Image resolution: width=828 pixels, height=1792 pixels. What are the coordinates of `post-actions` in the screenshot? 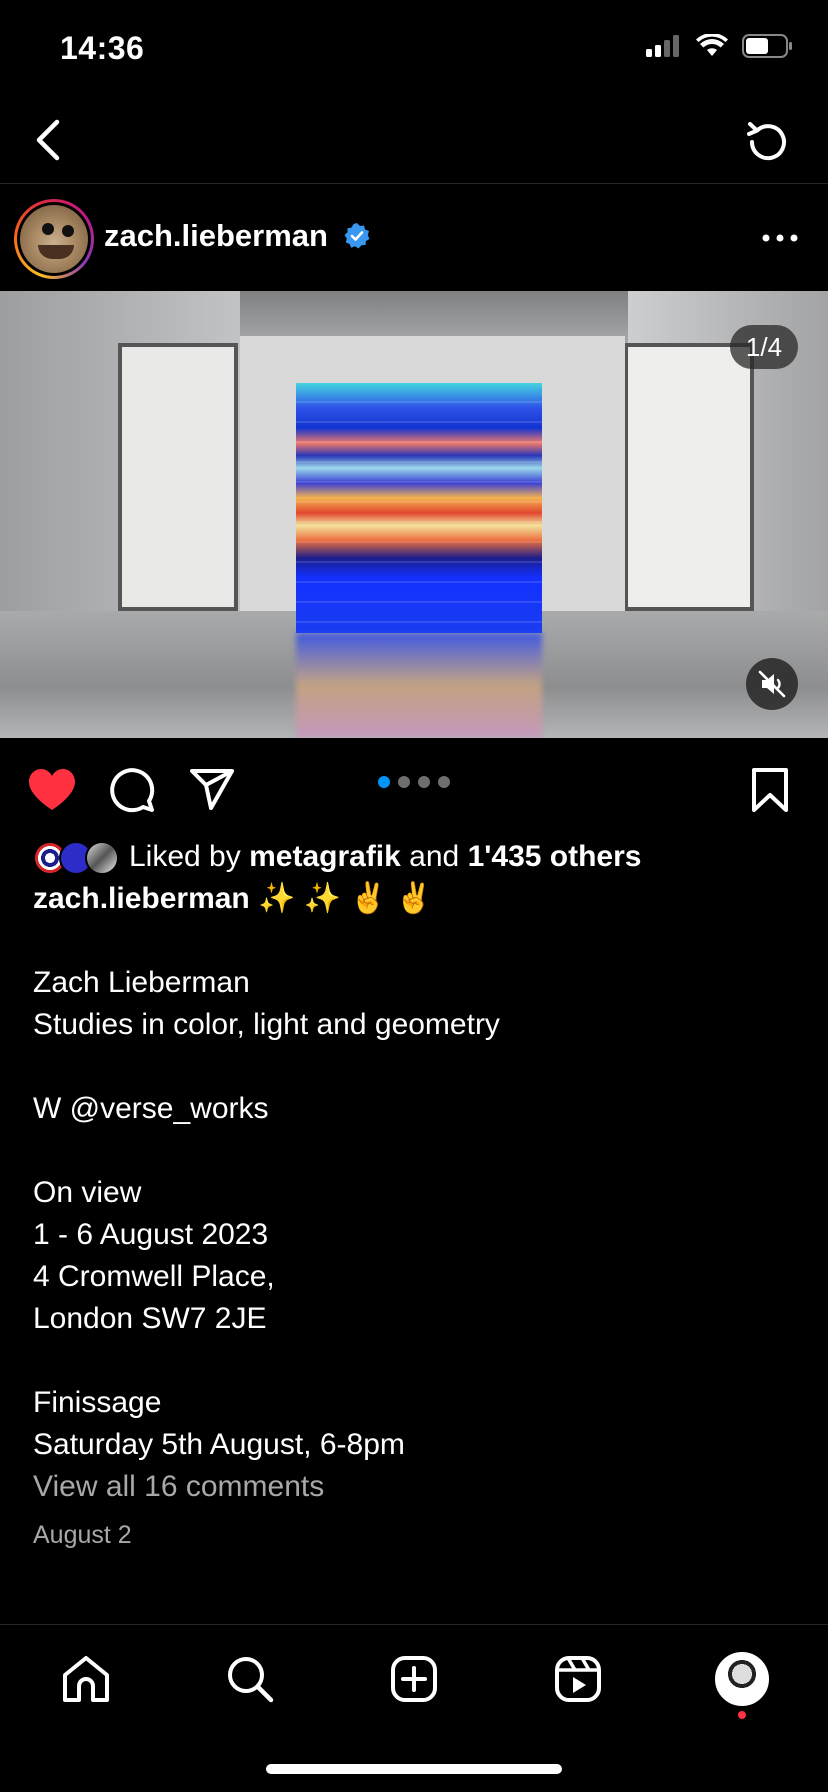 It's located at (414, 786).